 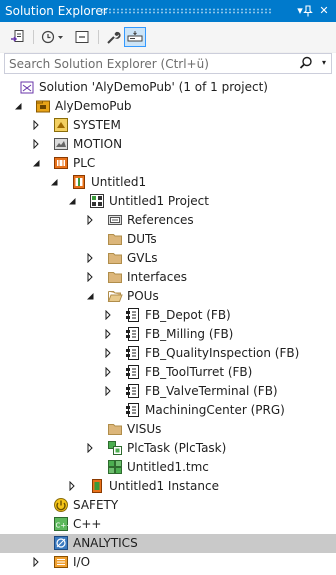 I want to click on tree-item-solution-alydemopub-1-of-1-project: Solution 'AlyDemoPub' (1 of 1 project), so click(x=168, y=87).